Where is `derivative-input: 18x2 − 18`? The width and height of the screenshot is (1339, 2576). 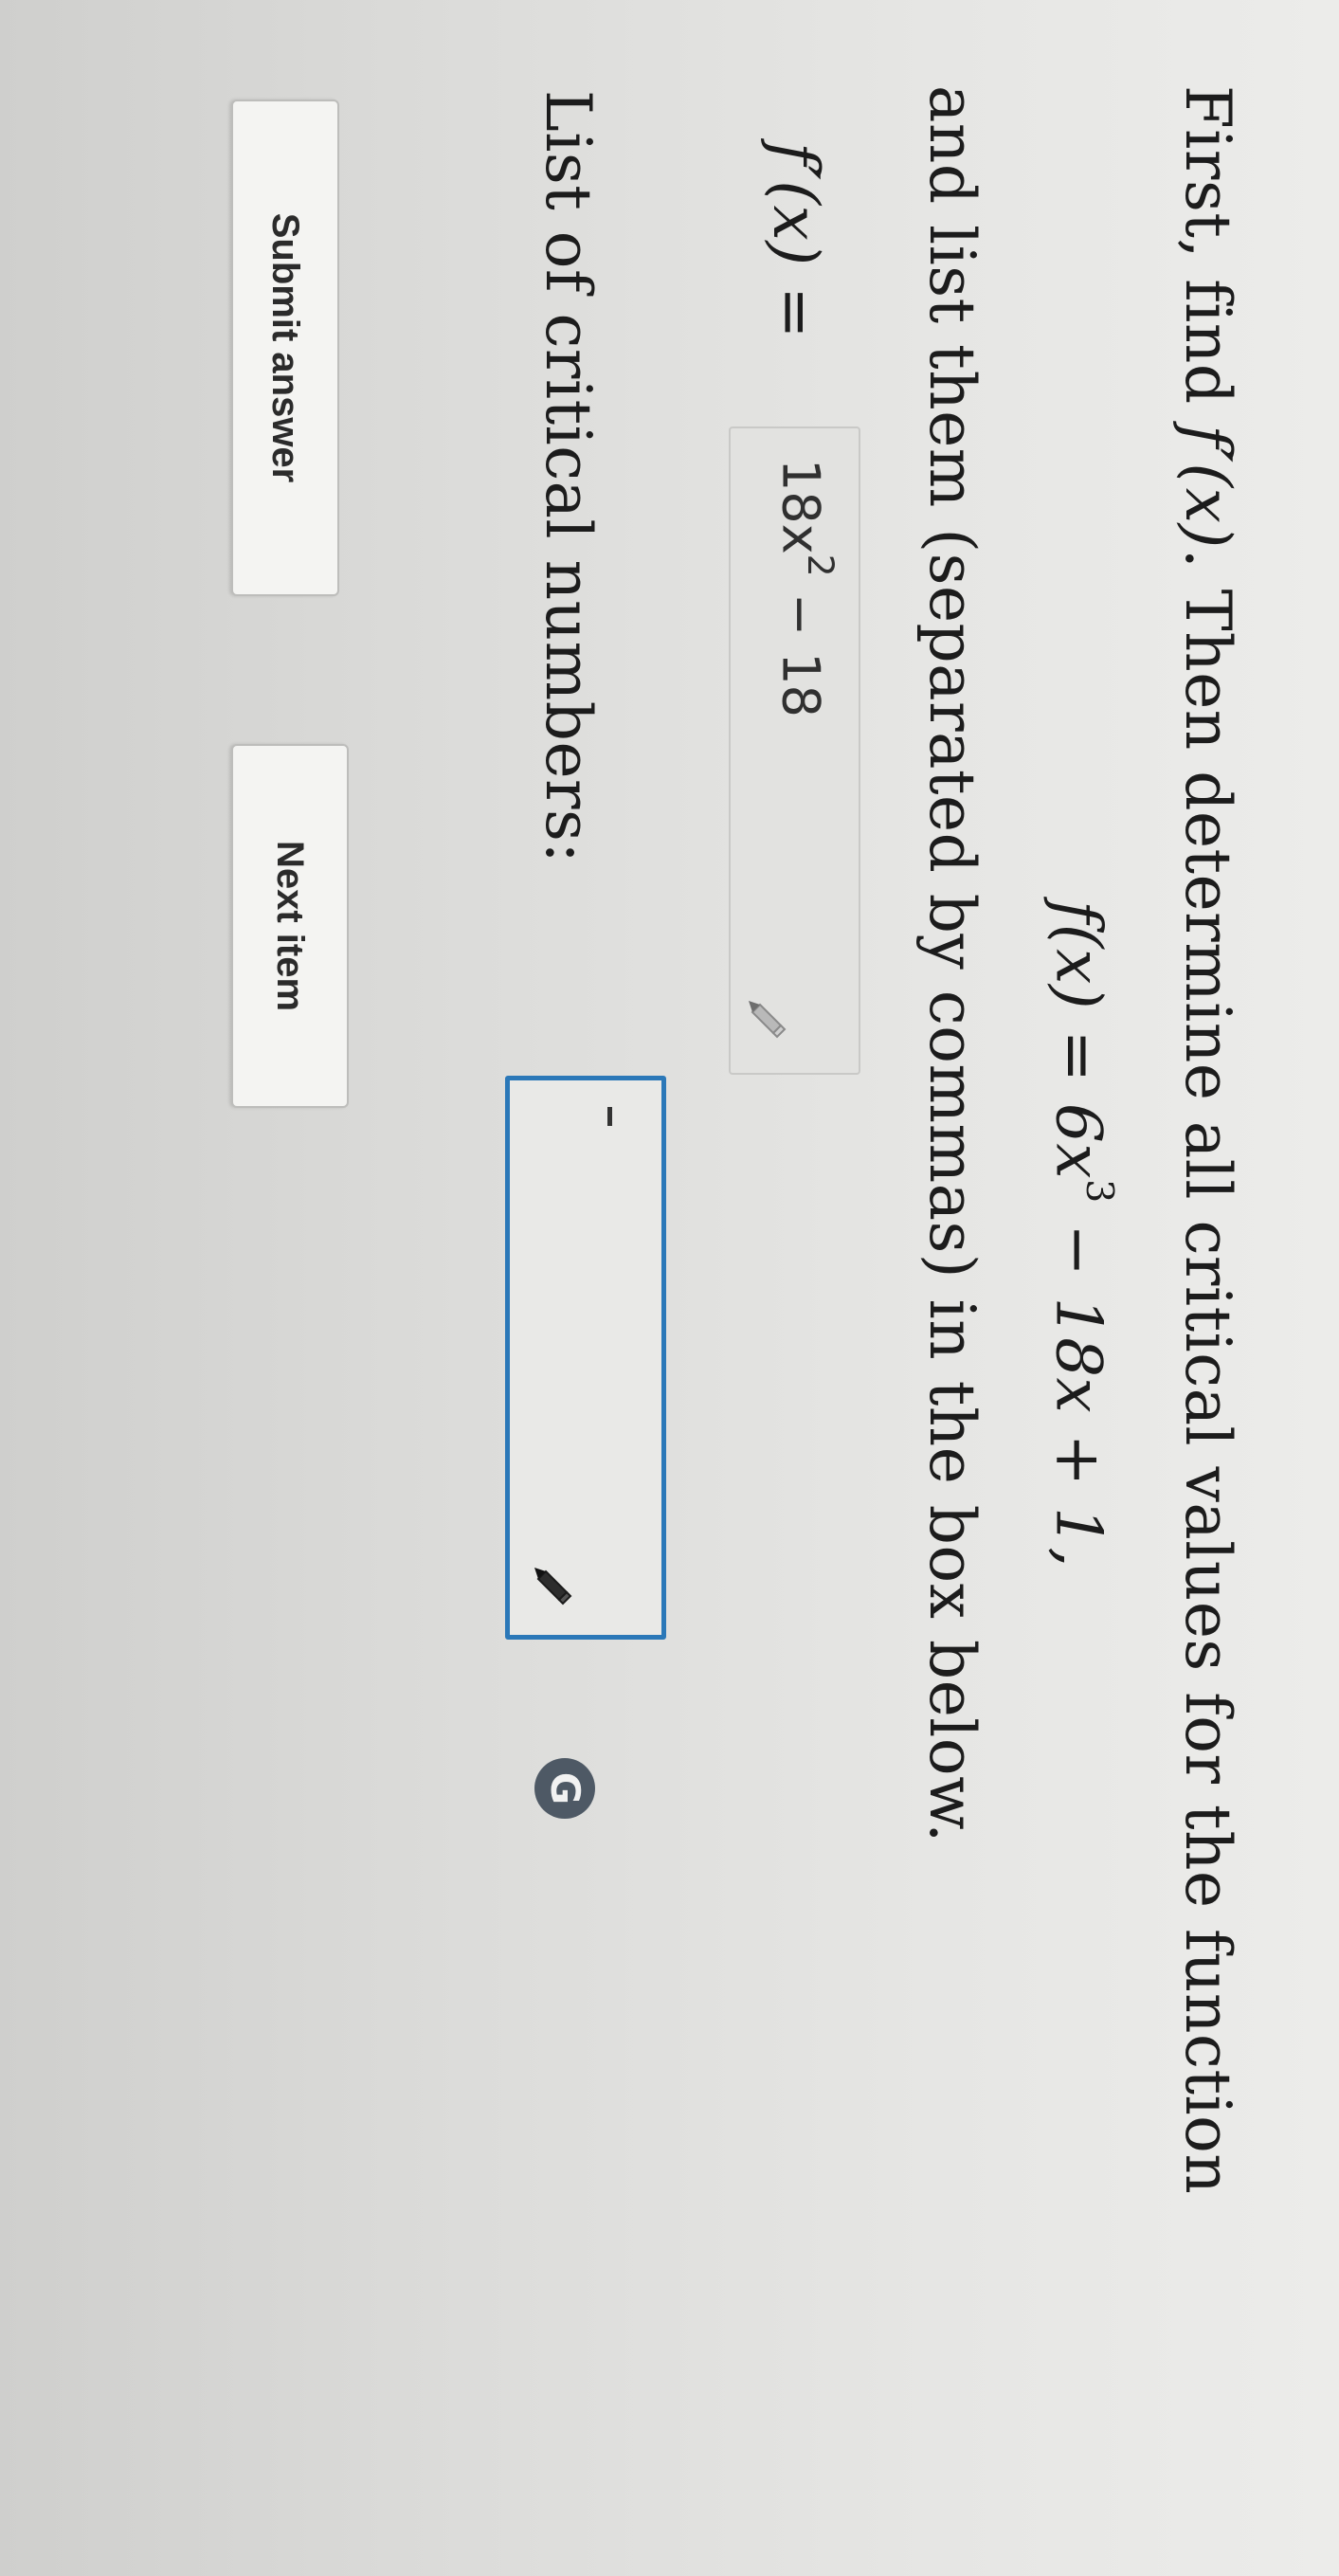
derivative-input: 18x2 − 18 is located at coordinates (794, 750).